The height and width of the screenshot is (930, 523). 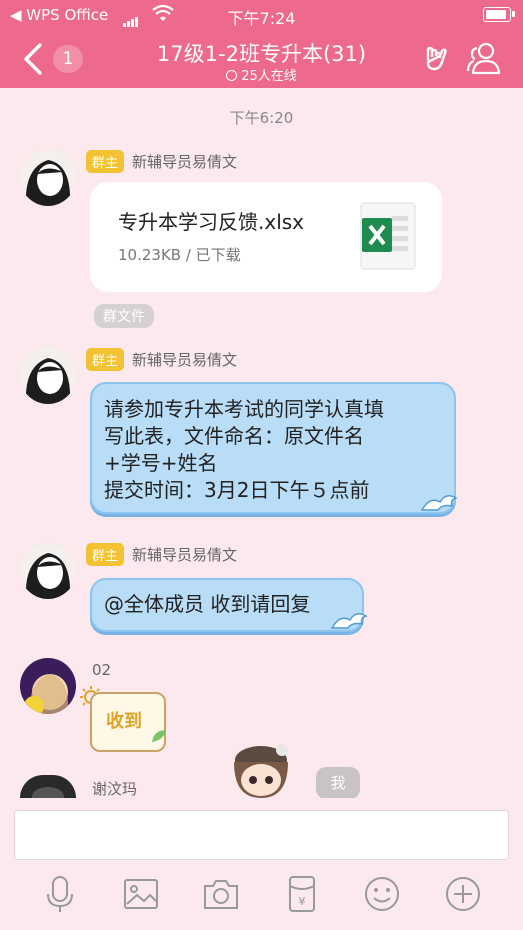 I want to click on input-bar: ¥, so click(x=261, y=864).